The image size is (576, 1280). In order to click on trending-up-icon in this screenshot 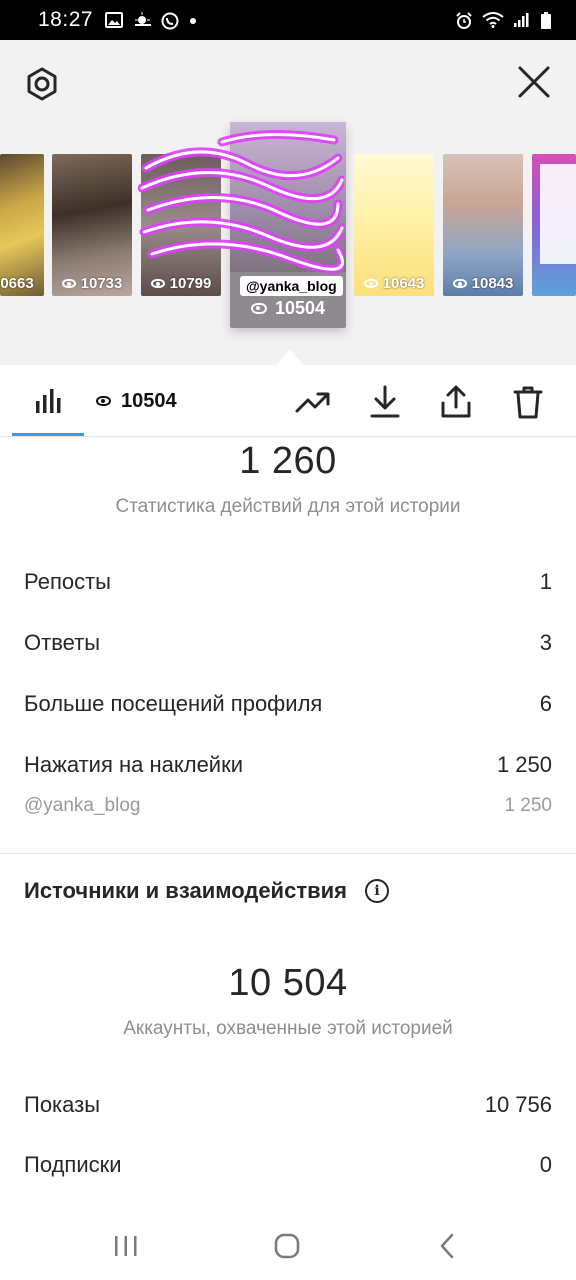, I will do `click(312, 402)`.